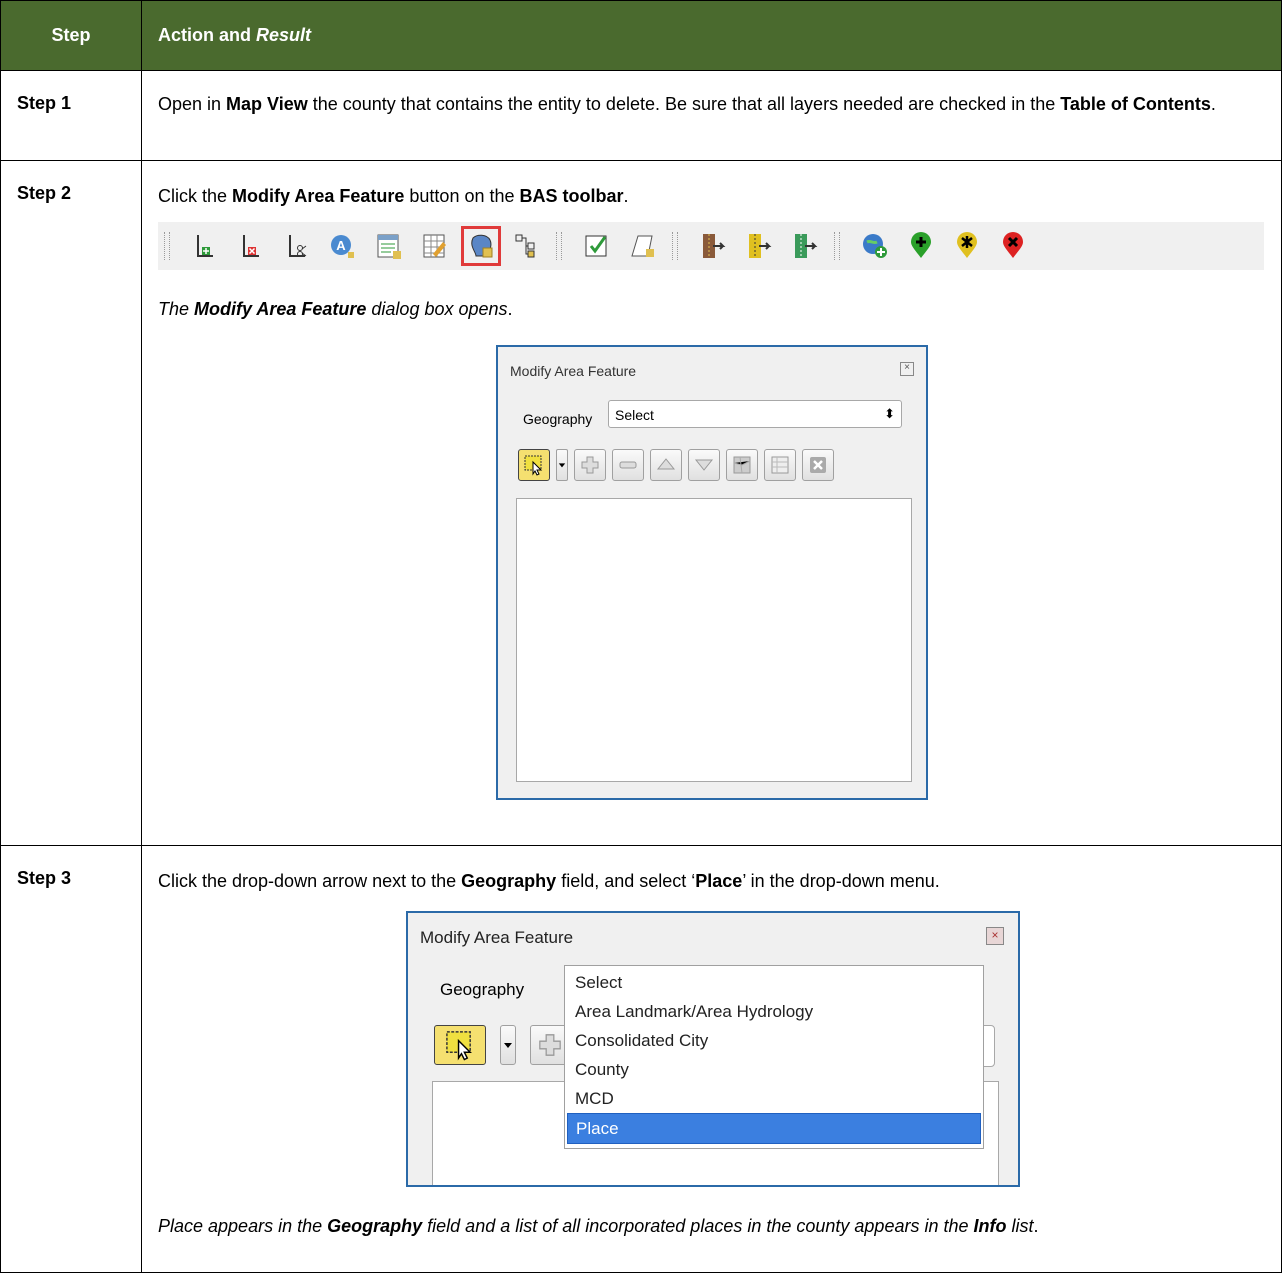 The image size is (1282, 1273). I want to click on dropdown-option: MCD, so click(774, 1098).